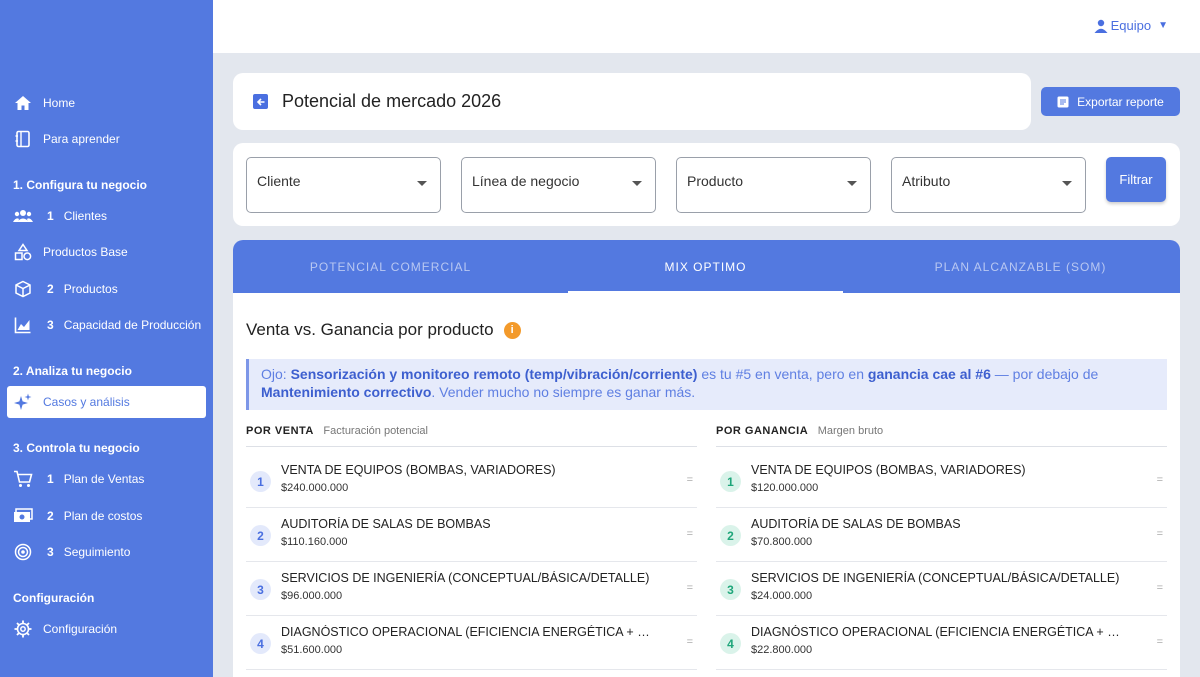 Image resolution: width=1200 pixels, height=677 pixels. What do you see at coordinates (782, 650) in the screenshot?
I see `product-value: $22.800.000` at bounding box center [782, 650].